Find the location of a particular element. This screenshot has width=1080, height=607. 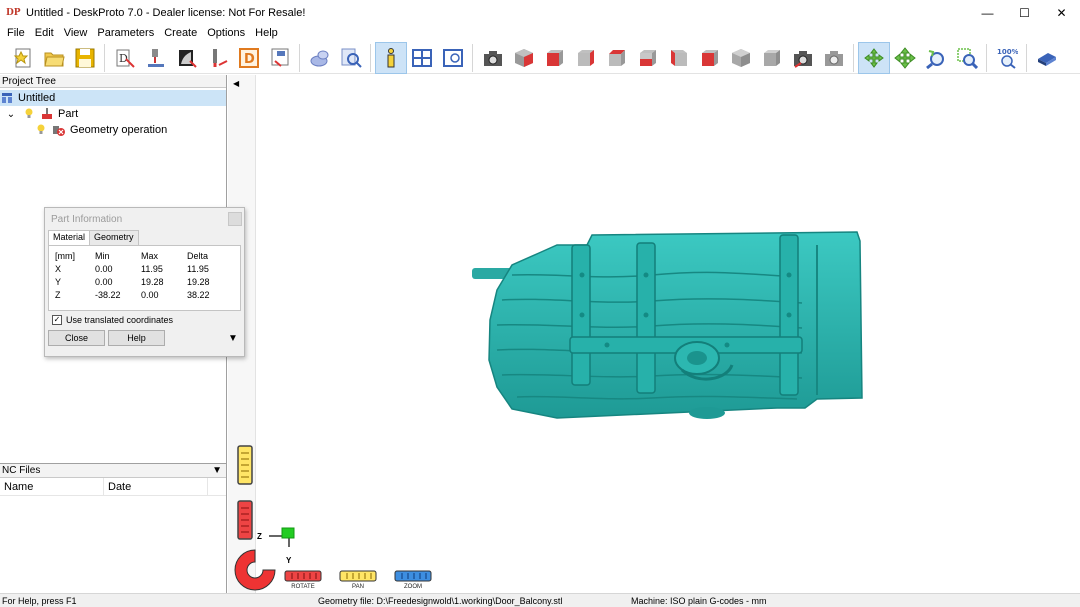

new-project-button is located at coordinates (23, 58).